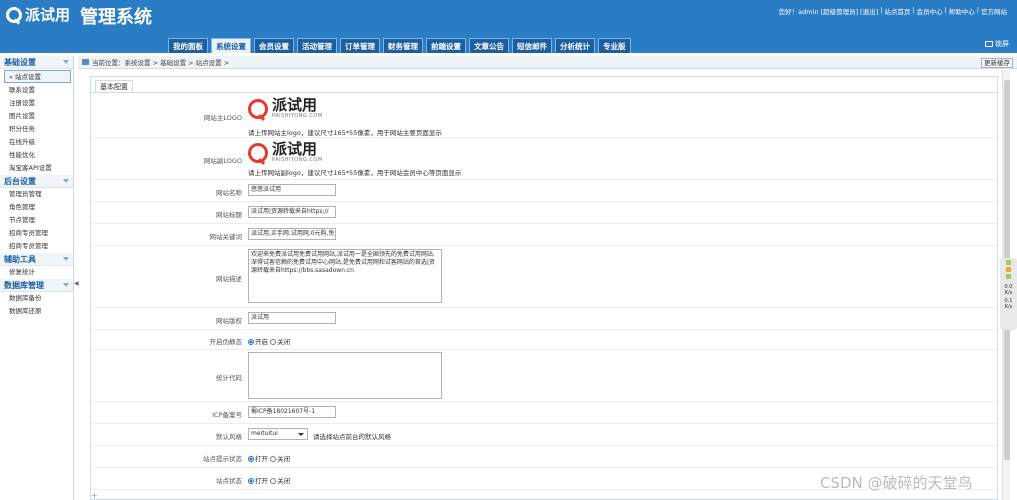 This screenshot has height=500, width=1017. What do you see at coordinates (36, 311) in the screenshot?
I see `sidebar-item-db-restore: 数据库还原` at bounding box center [36, 311].